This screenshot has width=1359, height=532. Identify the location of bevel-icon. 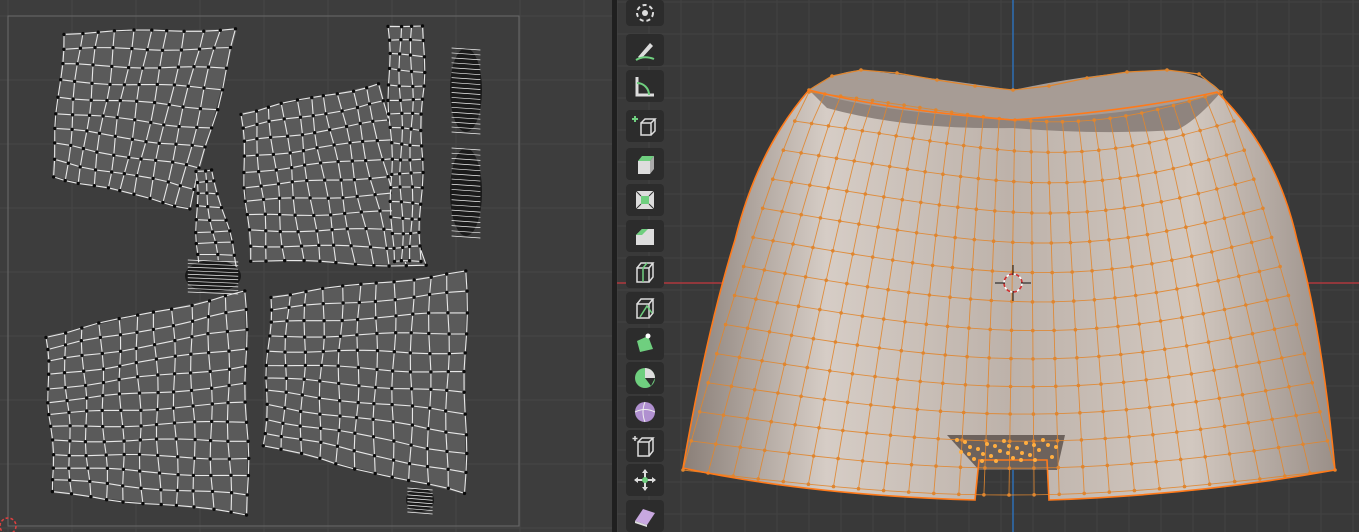
(645, 237).